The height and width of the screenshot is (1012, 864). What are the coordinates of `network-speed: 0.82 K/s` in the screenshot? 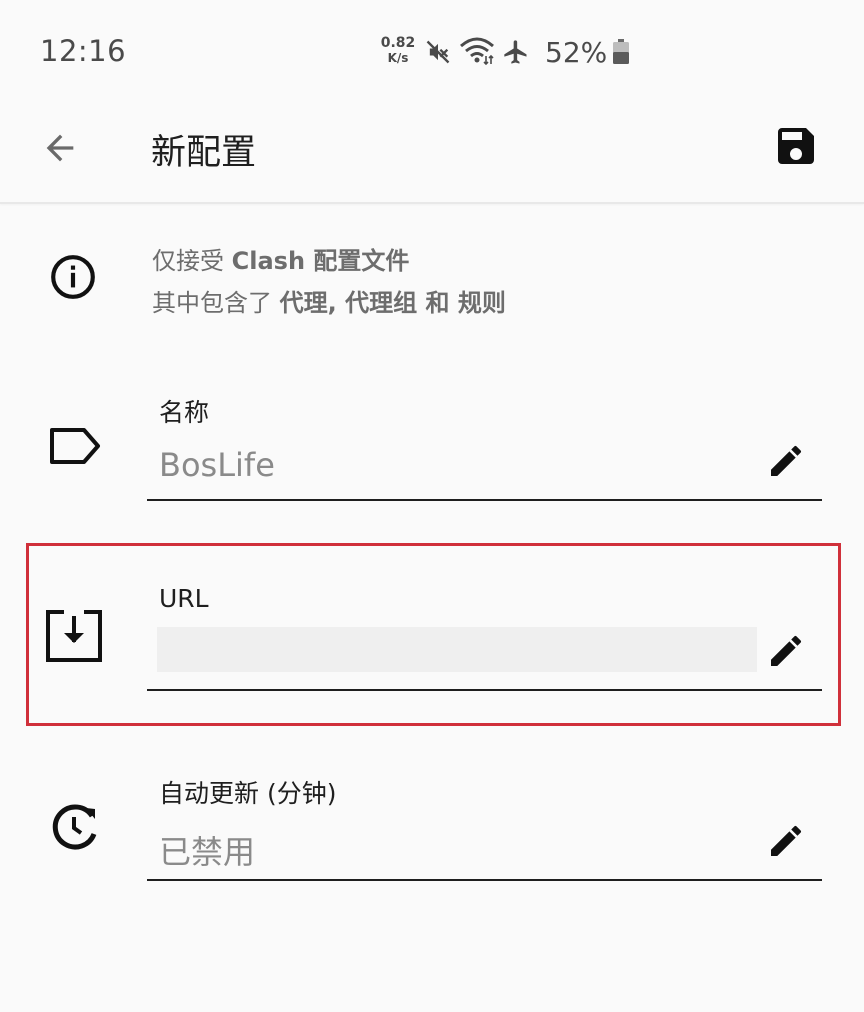 It's located at (398, 51).